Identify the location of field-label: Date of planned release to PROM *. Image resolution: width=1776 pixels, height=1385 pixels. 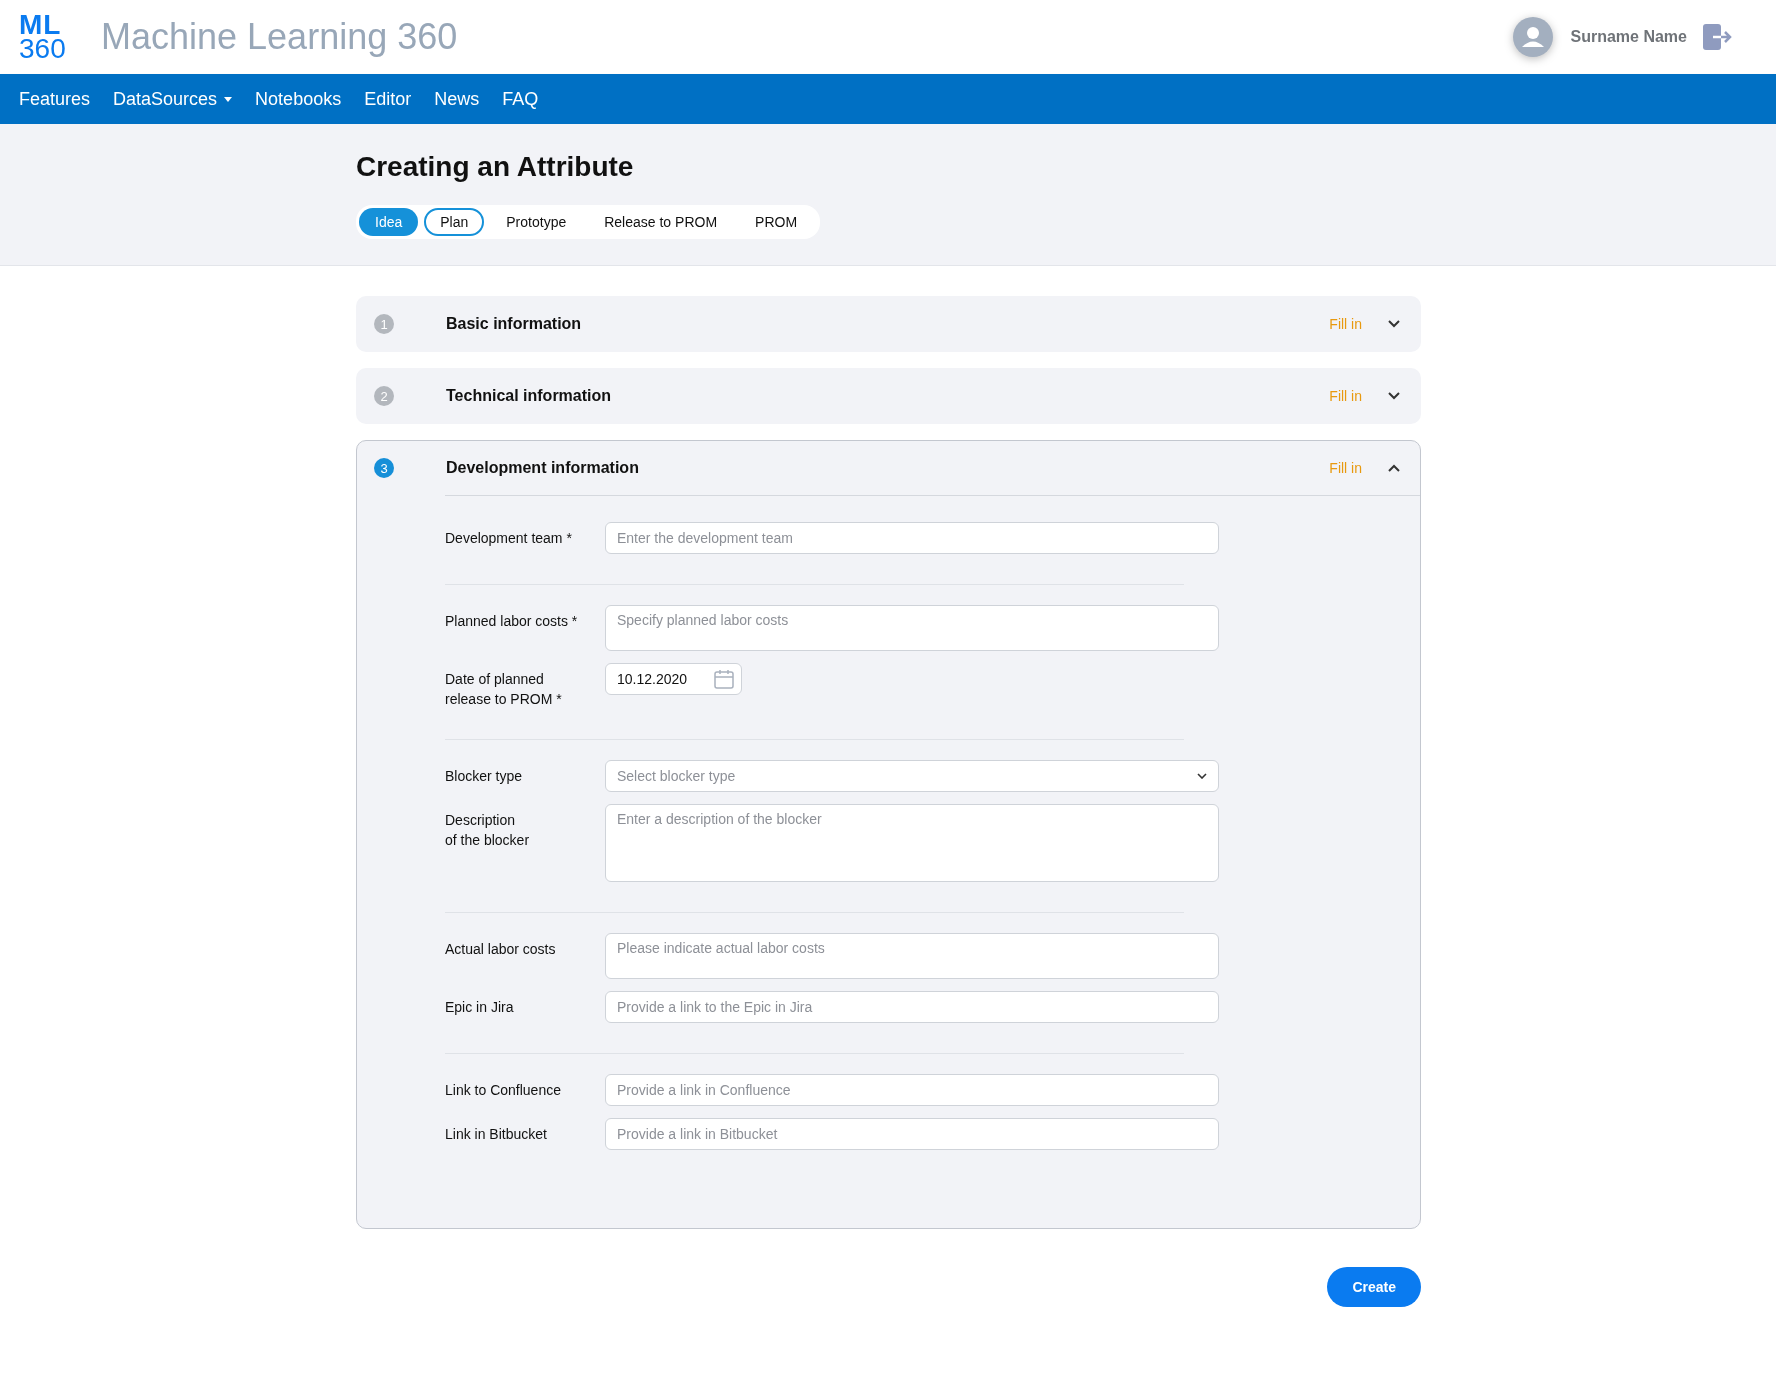
(504, 689).